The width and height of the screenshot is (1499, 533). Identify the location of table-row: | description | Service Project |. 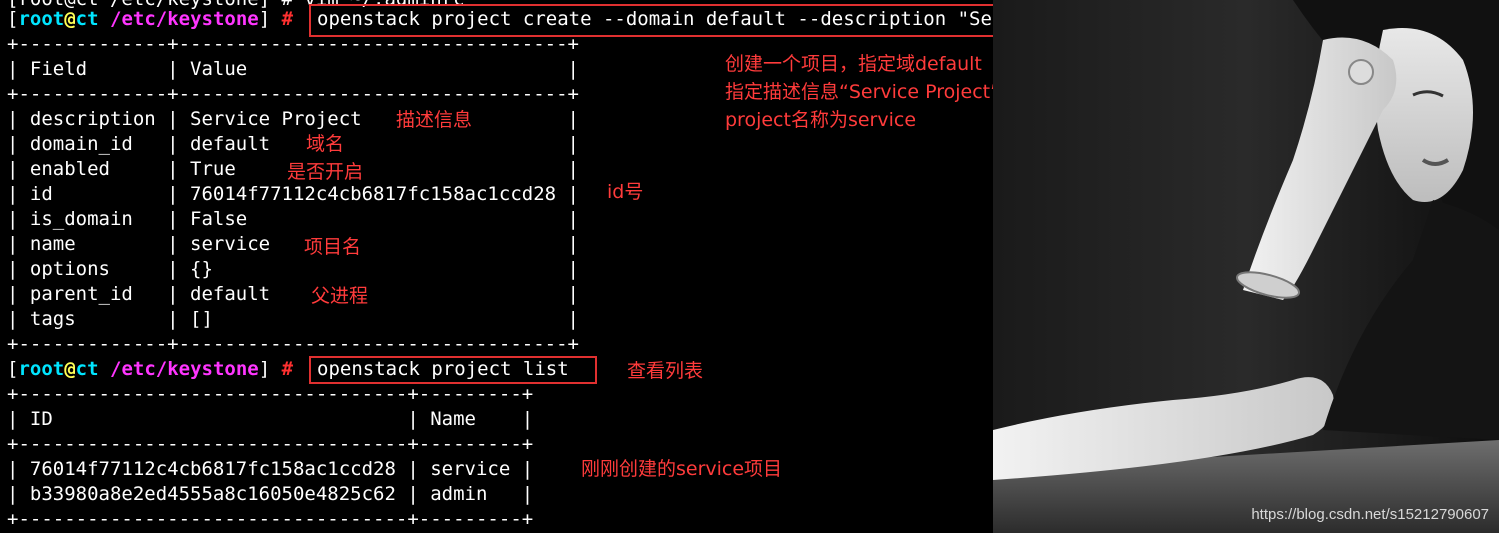
(293, 119).